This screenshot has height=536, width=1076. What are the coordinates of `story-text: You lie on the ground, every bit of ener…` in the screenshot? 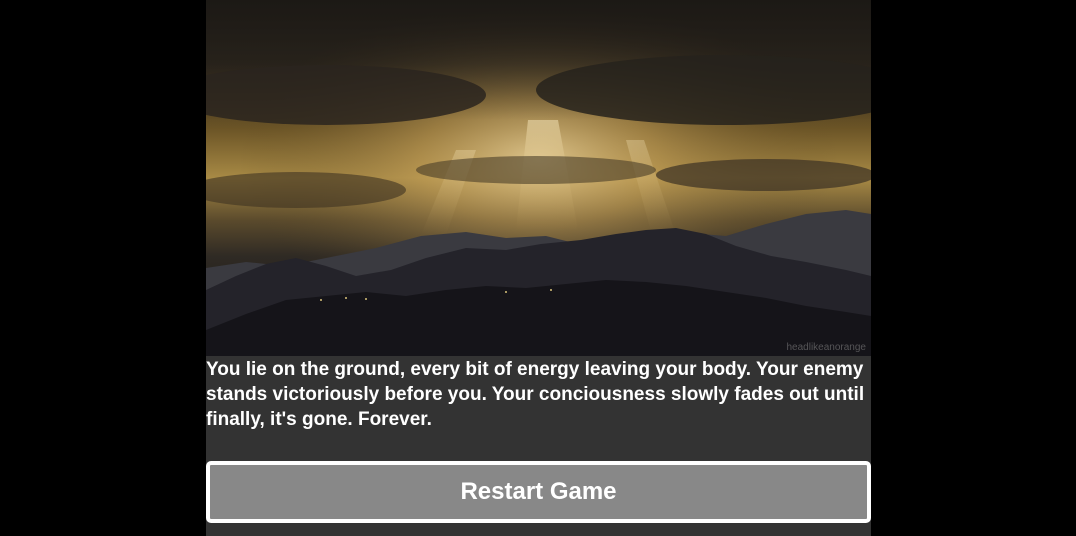 It's located at (535, 394).